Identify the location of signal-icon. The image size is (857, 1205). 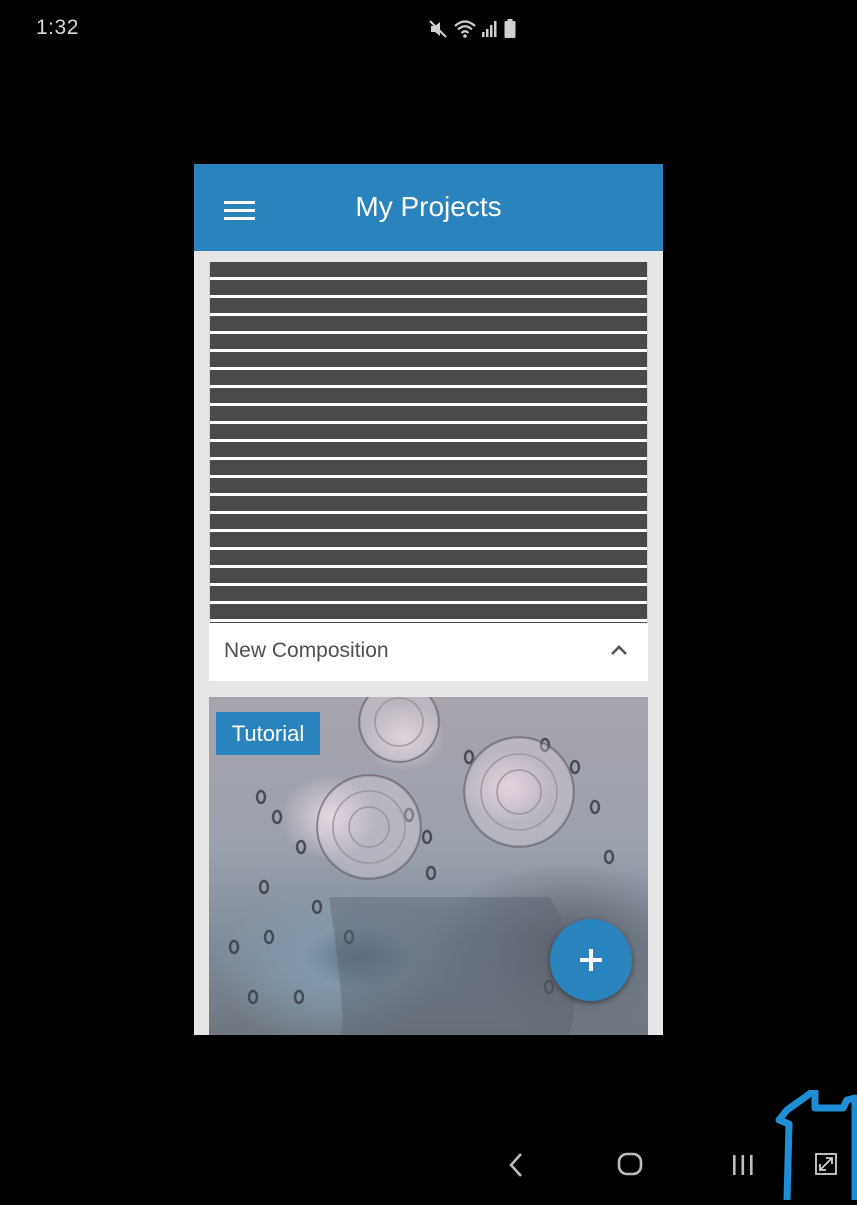
(490, 29).